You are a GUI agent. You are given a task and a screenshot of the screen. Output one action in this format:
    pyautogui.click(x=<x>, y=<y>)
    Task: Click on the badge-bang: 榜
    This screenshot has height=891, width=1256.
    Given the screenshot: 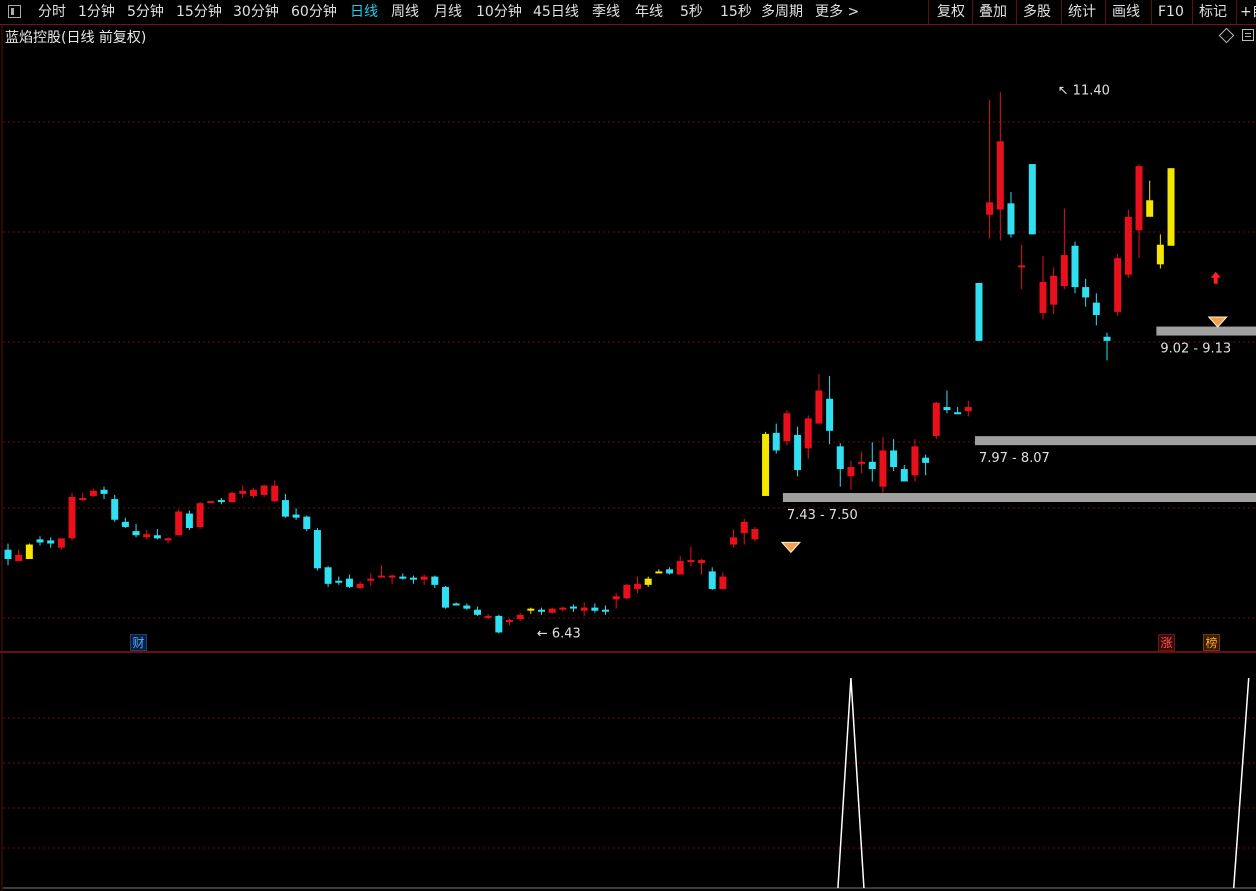 What is the action you would take?
    pyautogui.click(x=1211, y=642)
    